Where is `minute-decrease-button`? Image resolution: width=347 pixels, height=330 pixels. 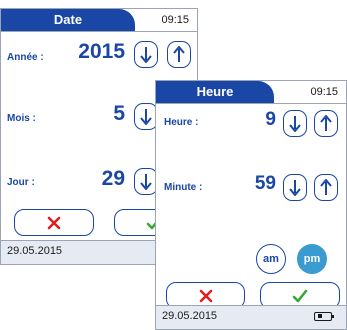 minute-decrease-button is located at coordinates (295, 187).